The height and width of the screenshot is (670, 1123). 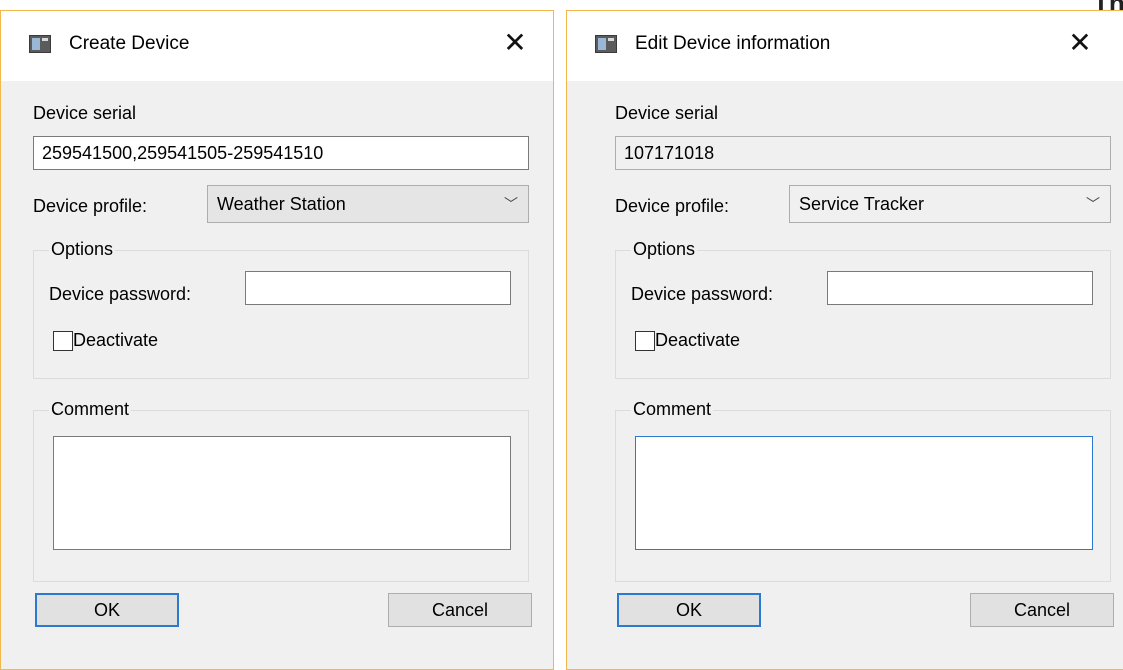 I want to click on device-profile-value: Weather Station, so click(x=281, y=204).